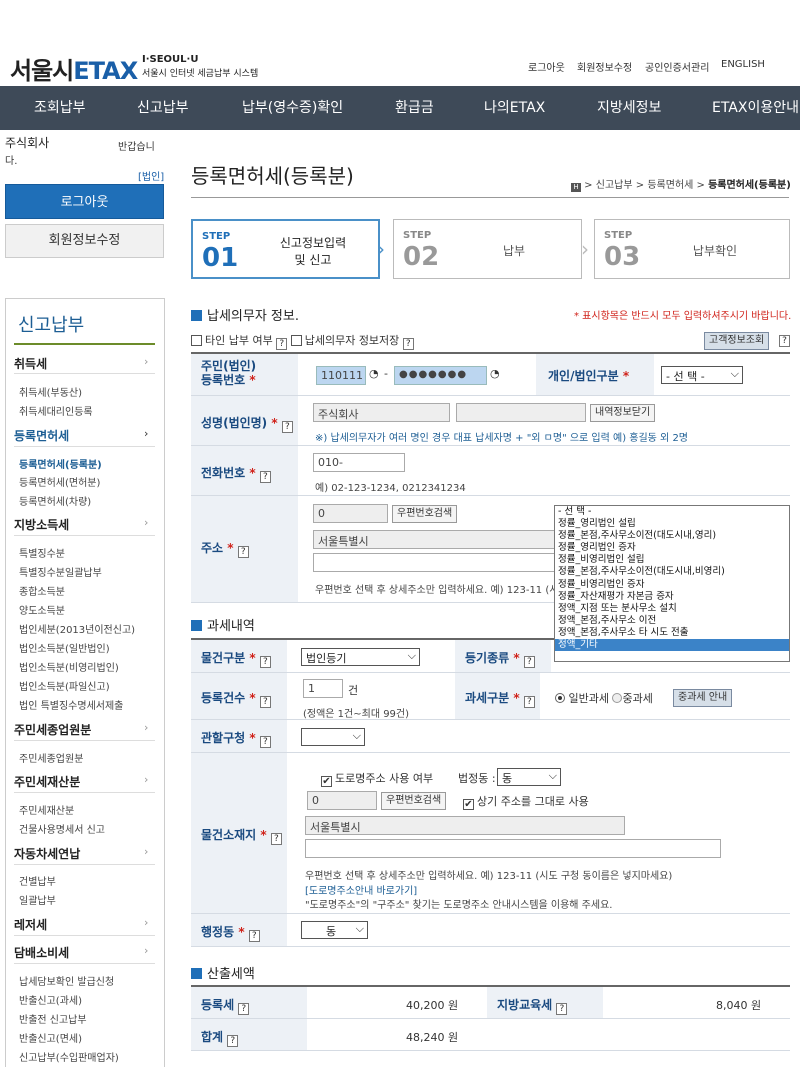  What do you see at coordinates (560, 698) in the screenshot?
I see `general-tax-radio` at bounding box center [560, 698].